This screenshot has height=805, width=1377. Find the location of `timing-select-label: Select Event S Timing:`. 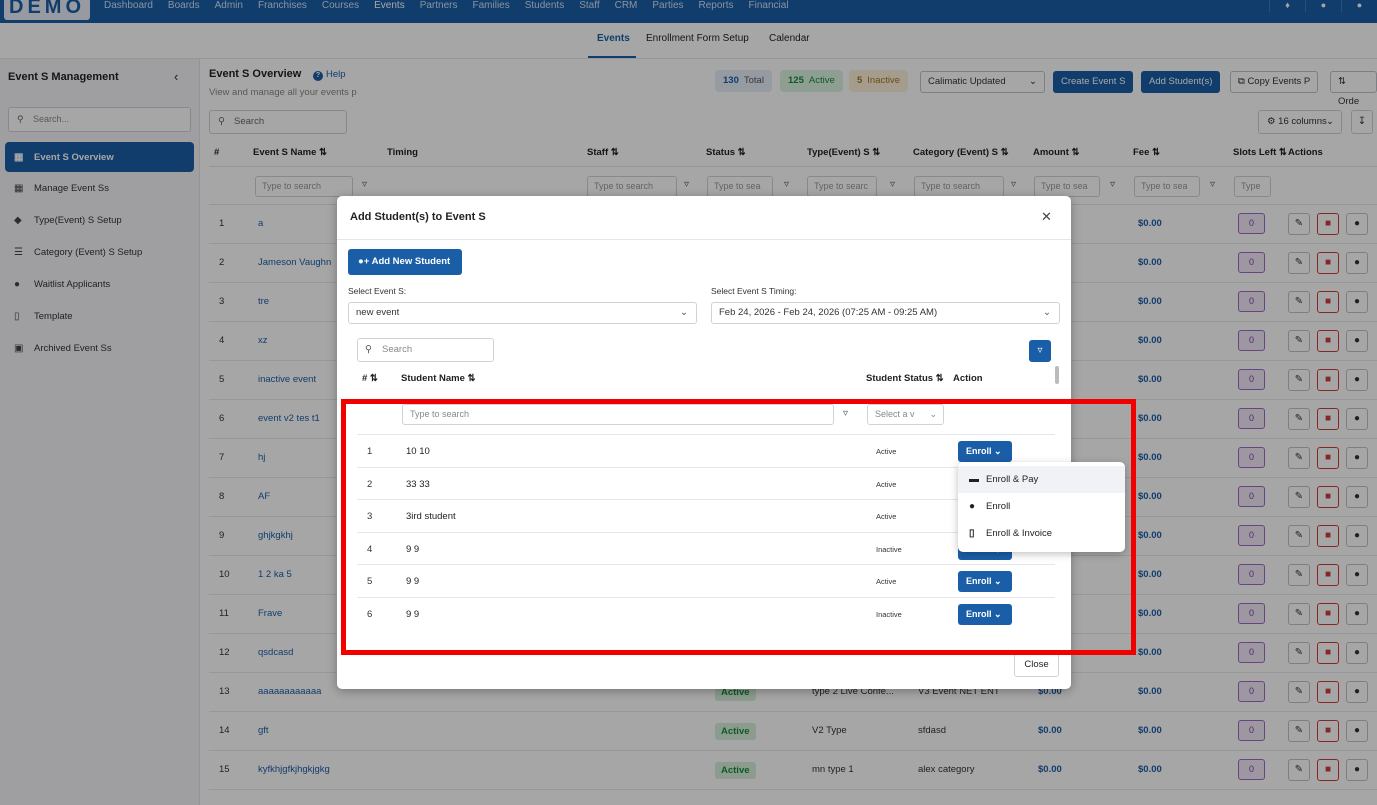

timing-select-label: Select Event S Timing: is located at coordinates (754, 291).